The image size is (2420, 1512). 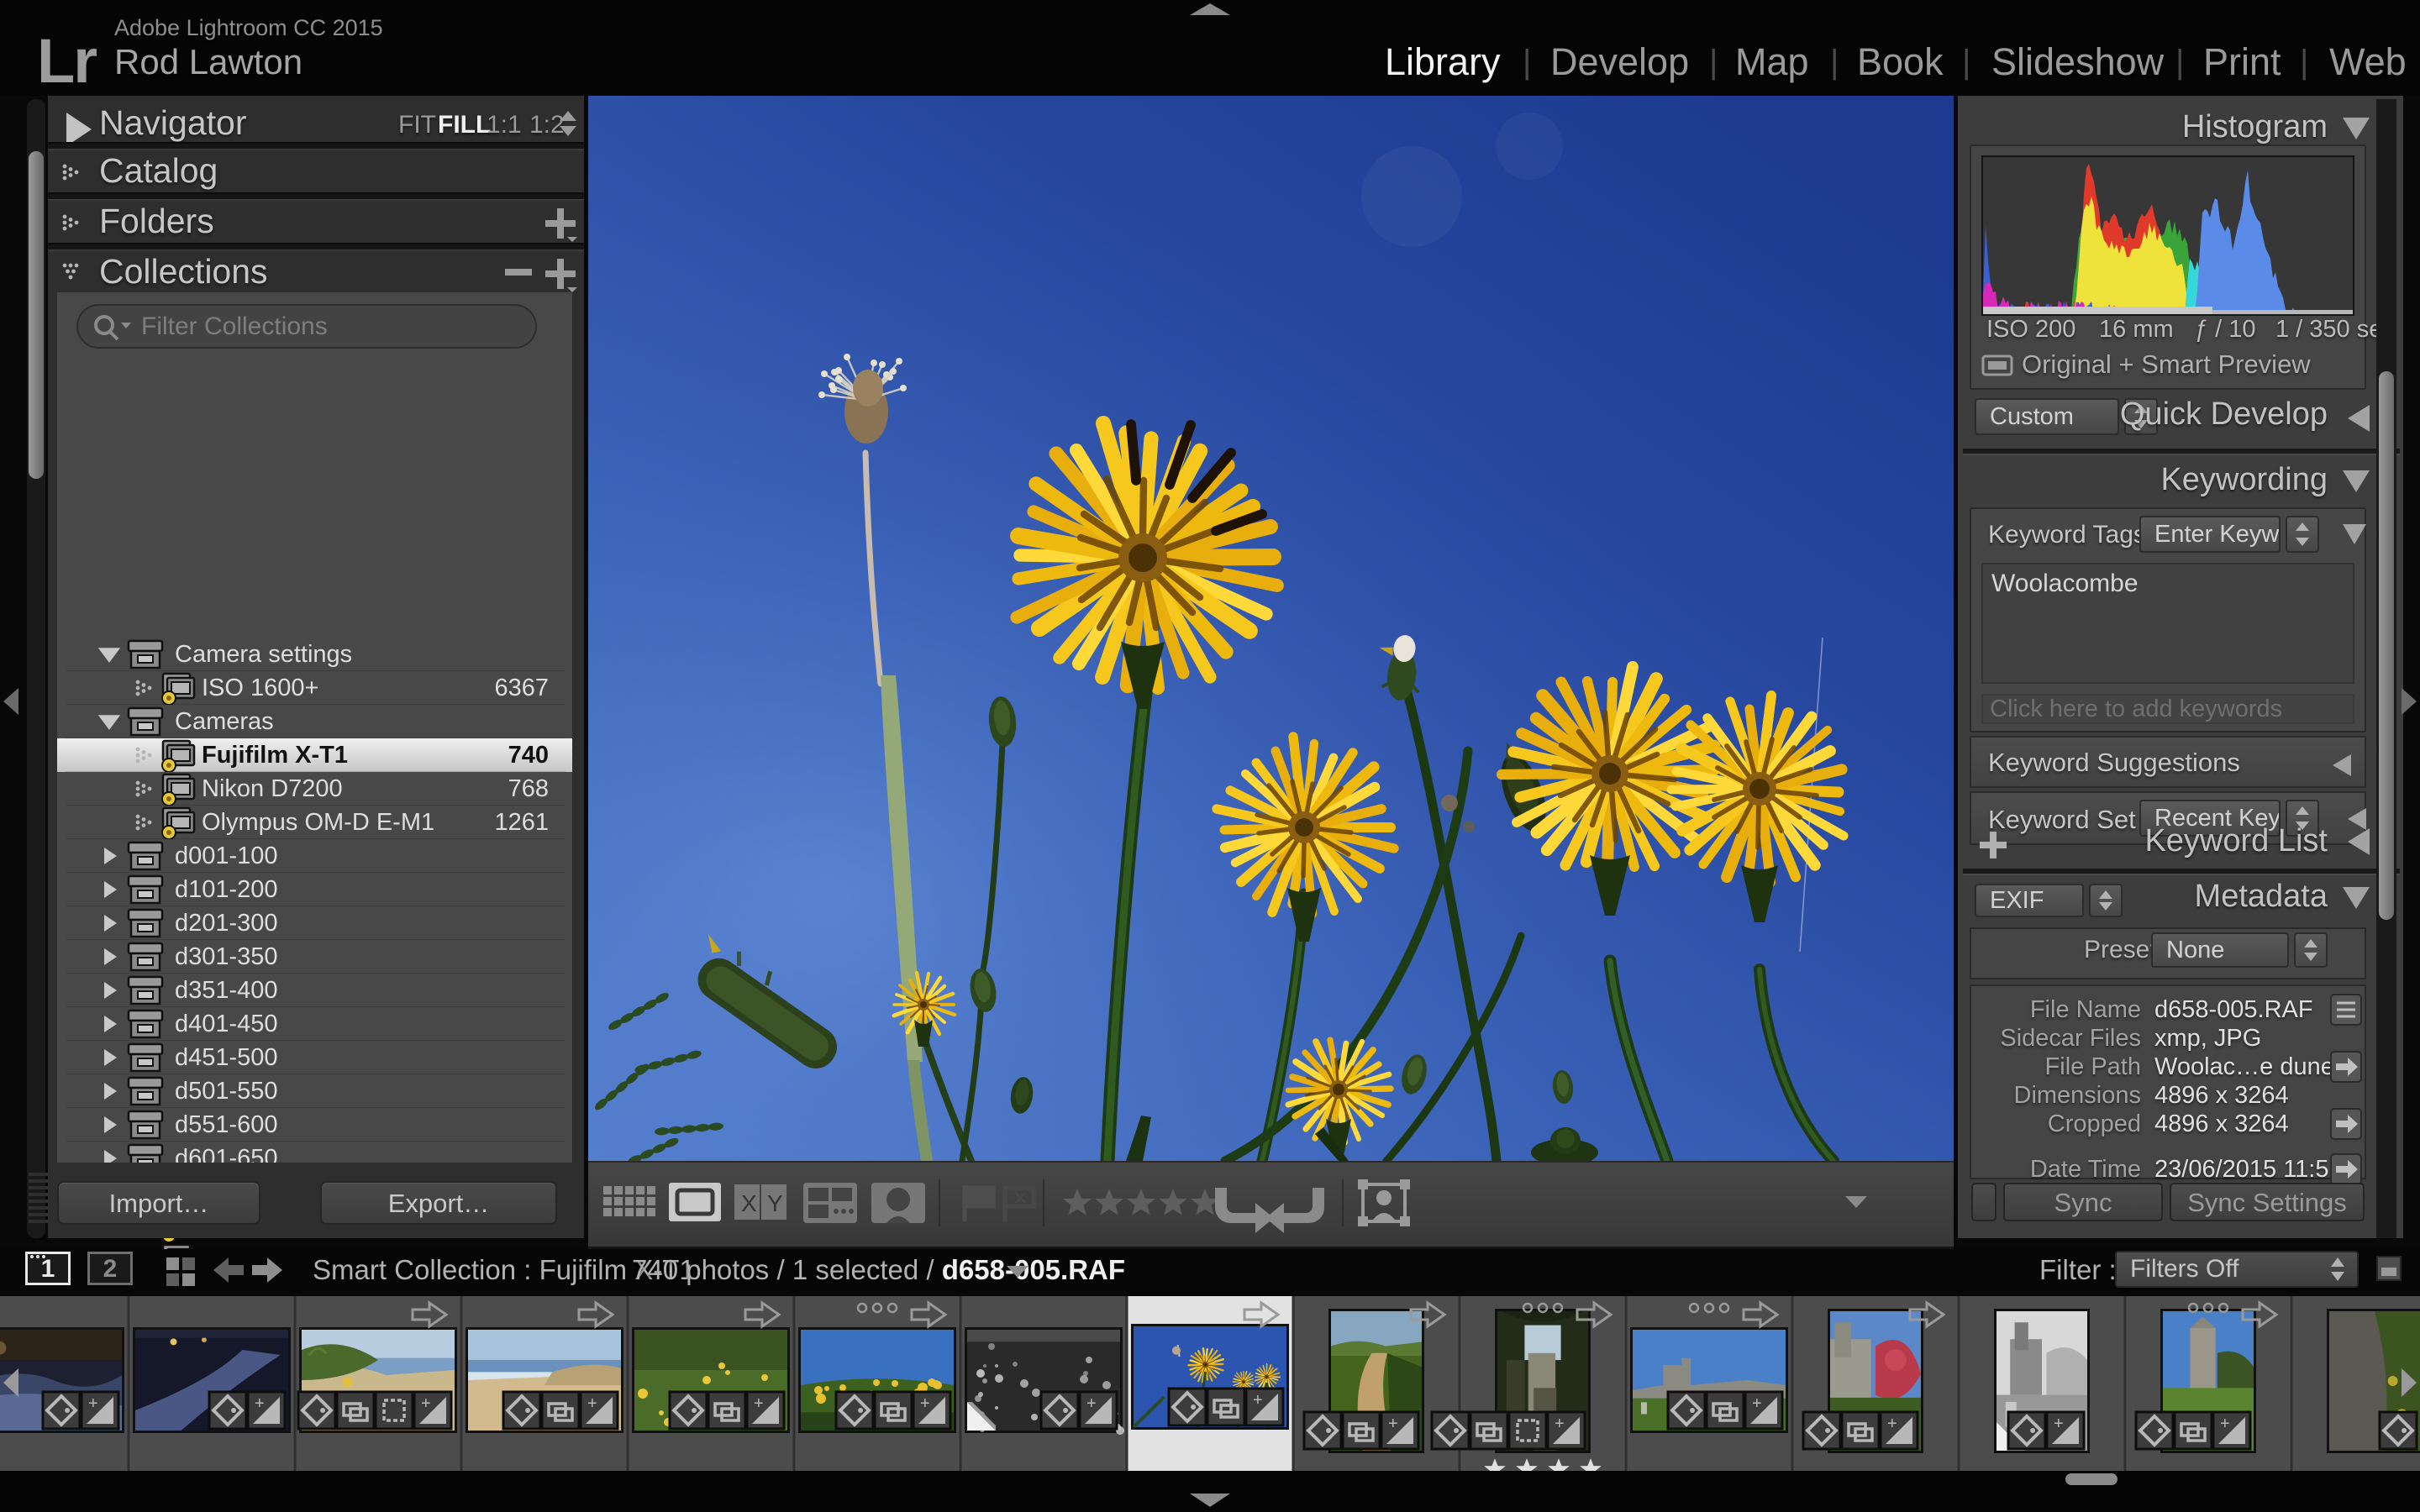 I want to click on svg-text: Y, so click(x=775, y=1203).